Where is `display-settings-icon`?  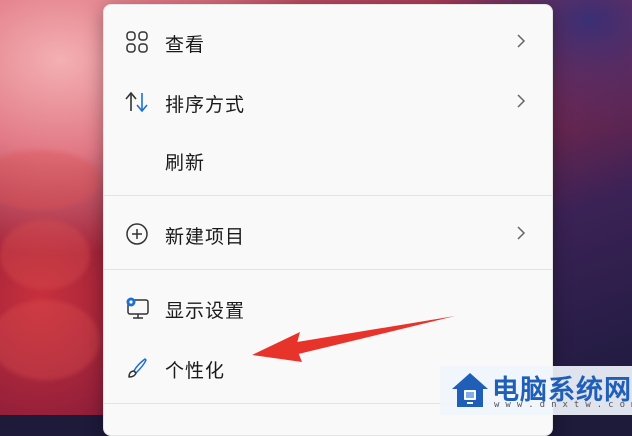
display-settings-icon is located at coordinates (137, 308).